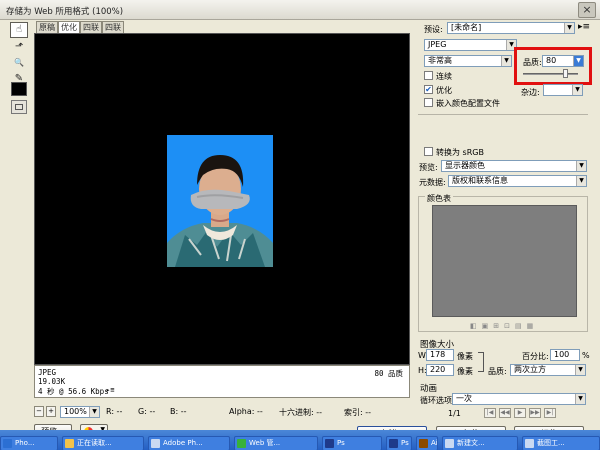  What do you see at coordinates (481, 362) in the screenshot?
I see `constrain-proportions-link-icon` at bounding box center [481, 362].